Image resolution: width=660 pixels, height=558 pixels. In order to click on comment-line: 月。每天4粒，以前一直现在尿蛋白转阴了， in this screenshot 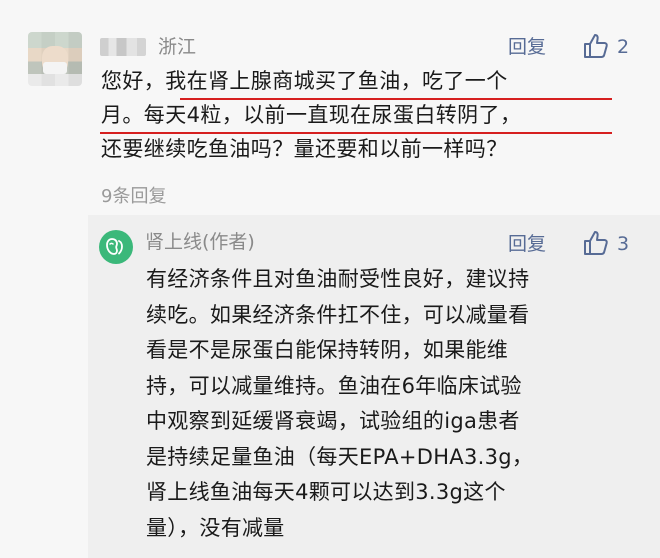, I will do `click(311, 115)`.